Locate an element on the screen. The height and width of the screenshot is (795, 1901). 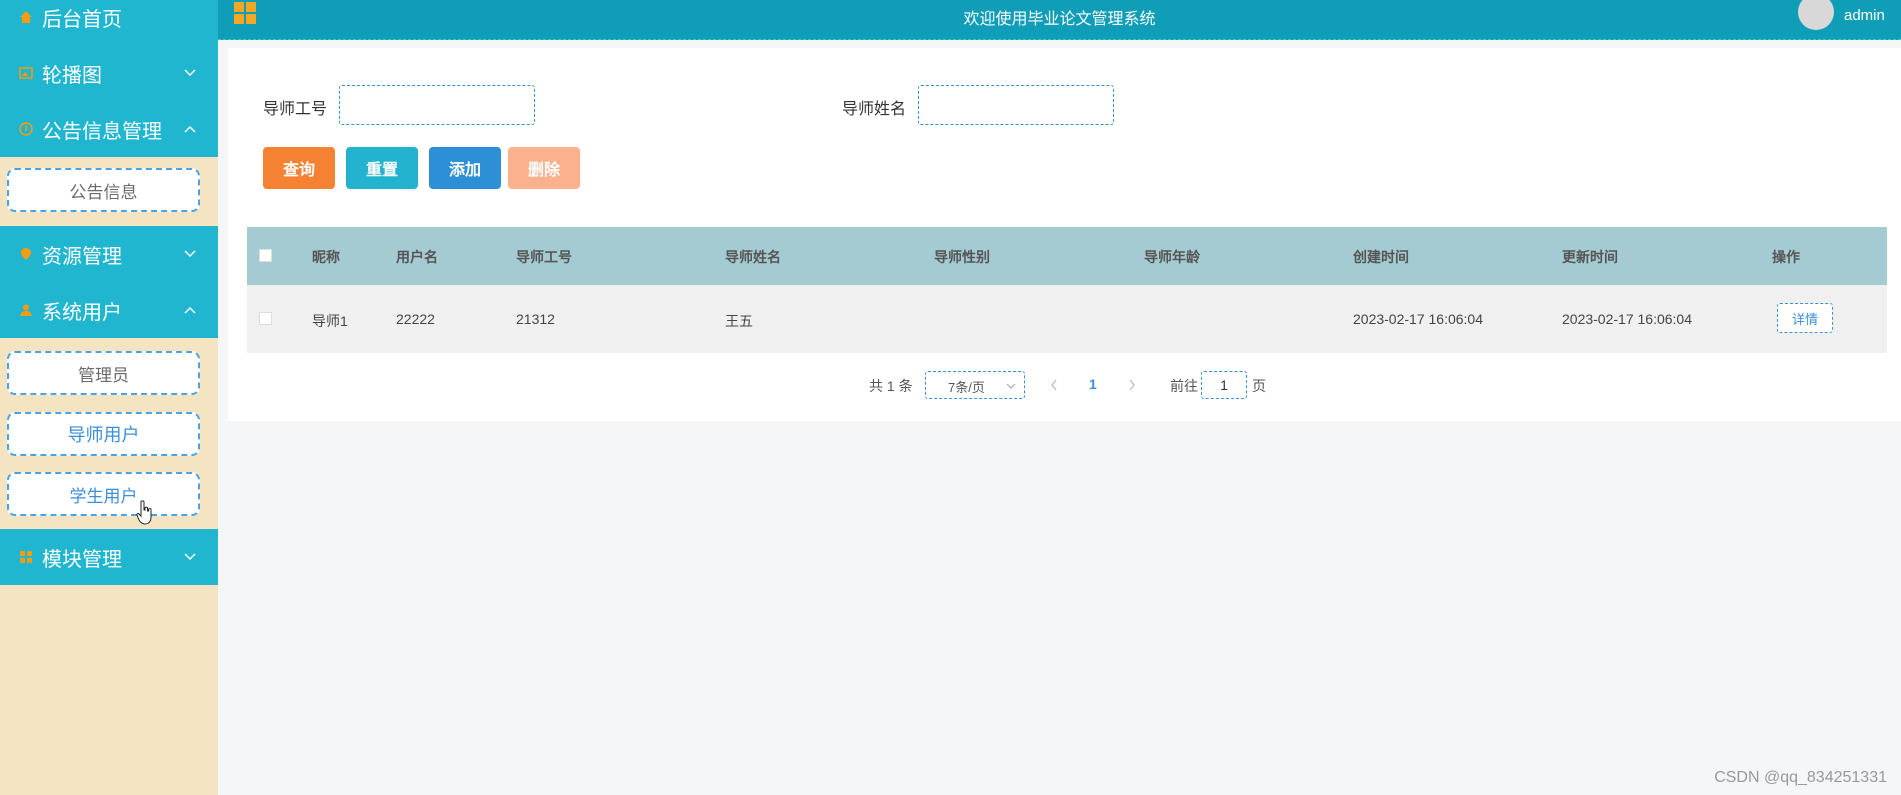
top-header: 欢迎使用毕业论文管理系统 admin is located at coordinates (1059, 20).